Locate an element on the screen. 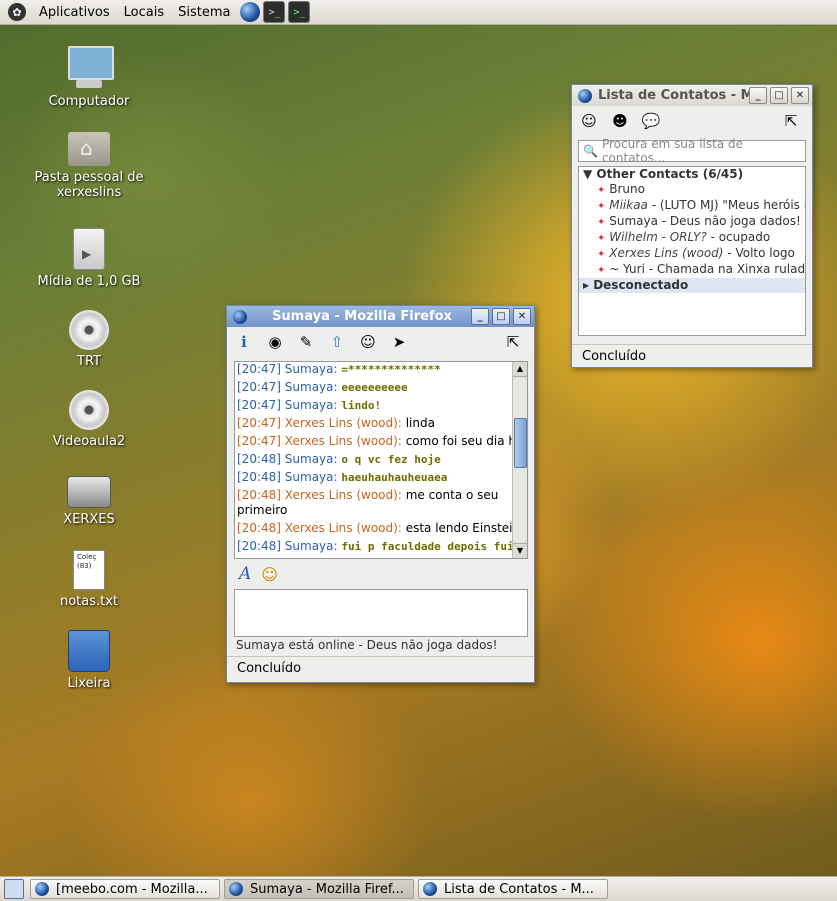 The width and height of the screenshot is (837, 901). font-icon: A is located at coordinates (245, 574).